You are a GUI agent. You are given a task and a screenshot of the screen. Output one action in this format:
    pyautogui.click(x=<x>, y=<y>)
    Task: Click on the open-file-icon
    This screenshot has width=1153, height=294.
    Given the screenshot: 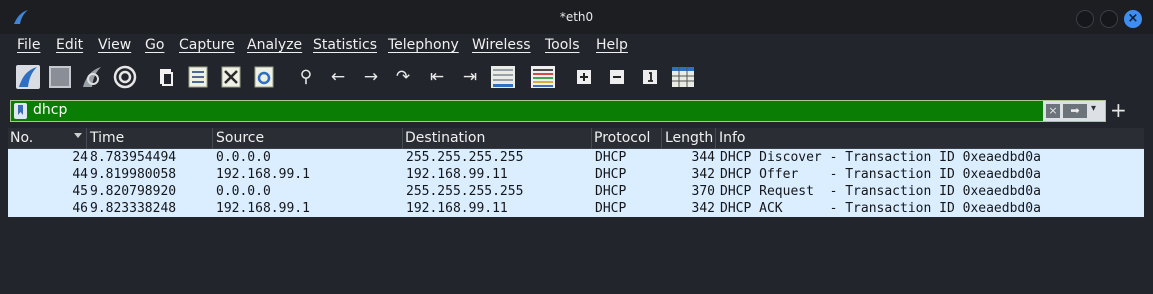 What is the action you would take?
    pyautogui.click(x=166, y=77)
    